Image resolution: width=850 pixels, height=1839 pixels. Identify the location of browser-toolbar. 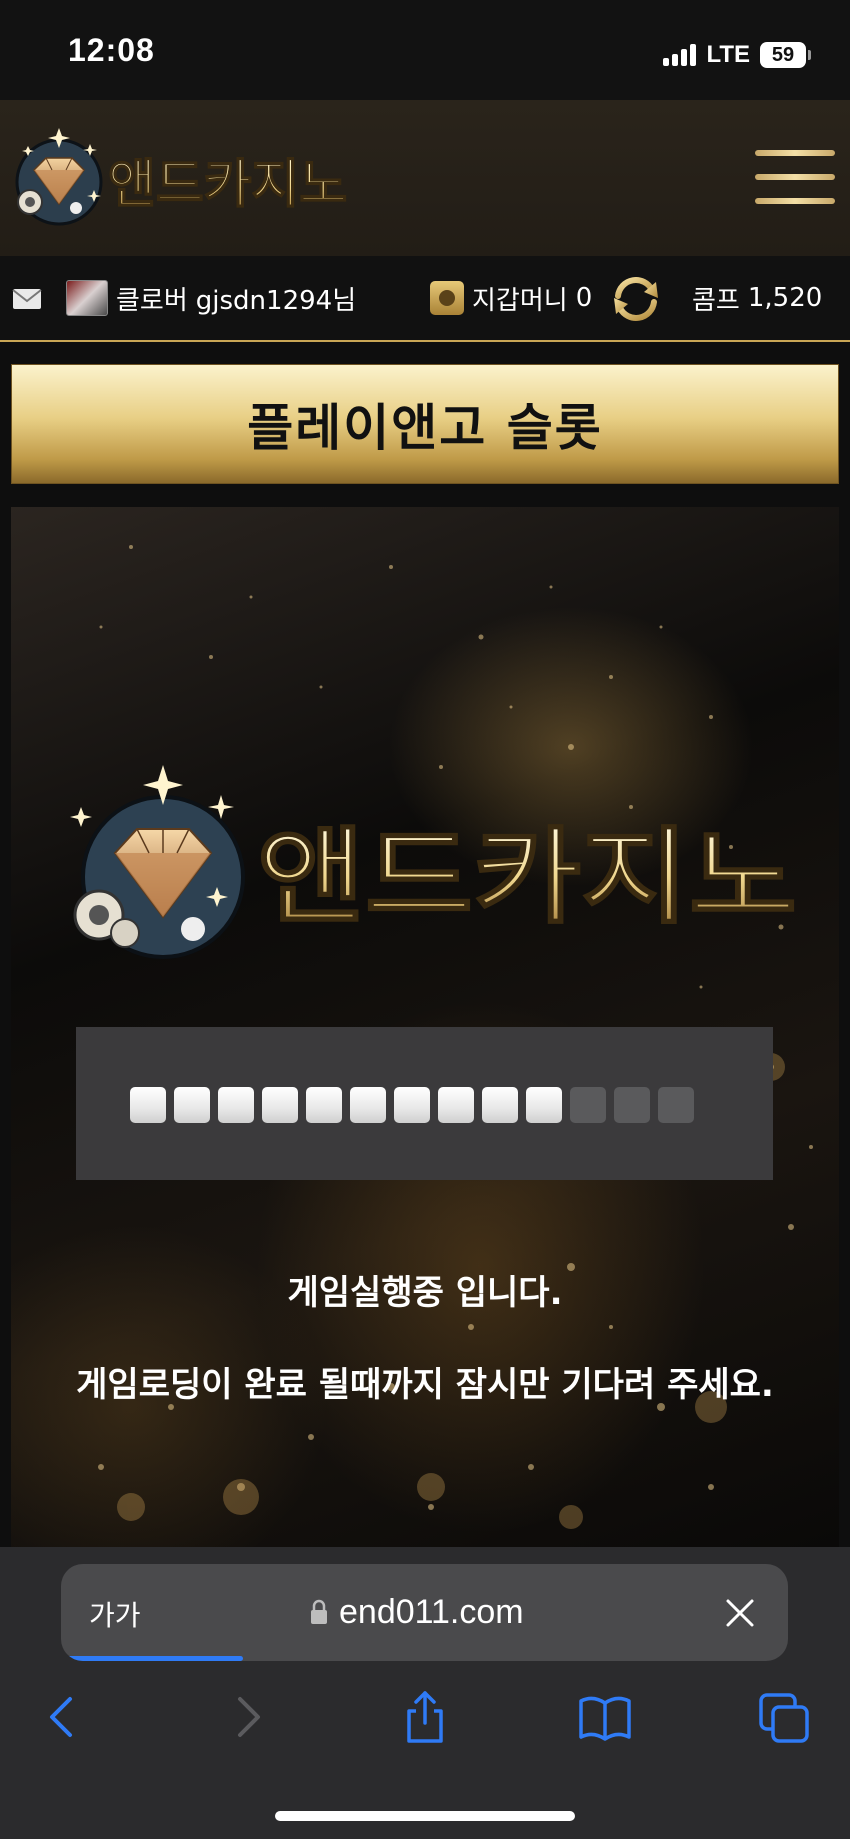
(425, 1732).